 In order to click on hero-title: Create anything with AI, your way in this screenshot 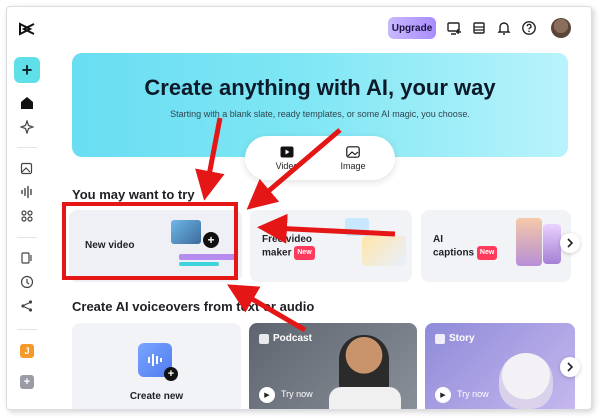, I will do `click(320, 87)`.